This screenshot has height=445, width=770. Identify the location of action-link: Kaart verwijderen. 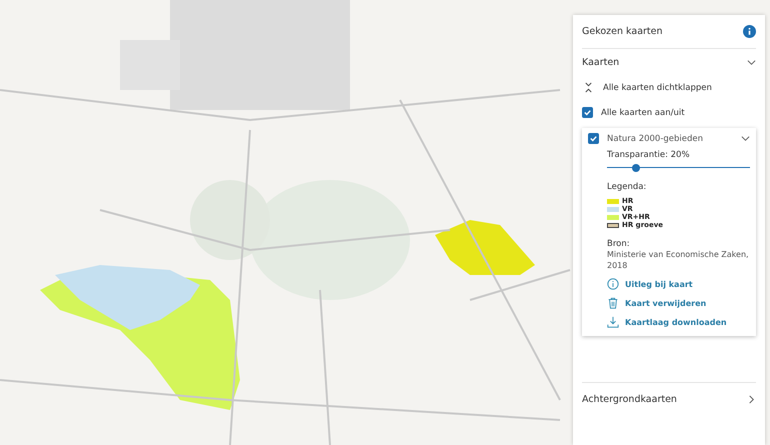
(665, 303).